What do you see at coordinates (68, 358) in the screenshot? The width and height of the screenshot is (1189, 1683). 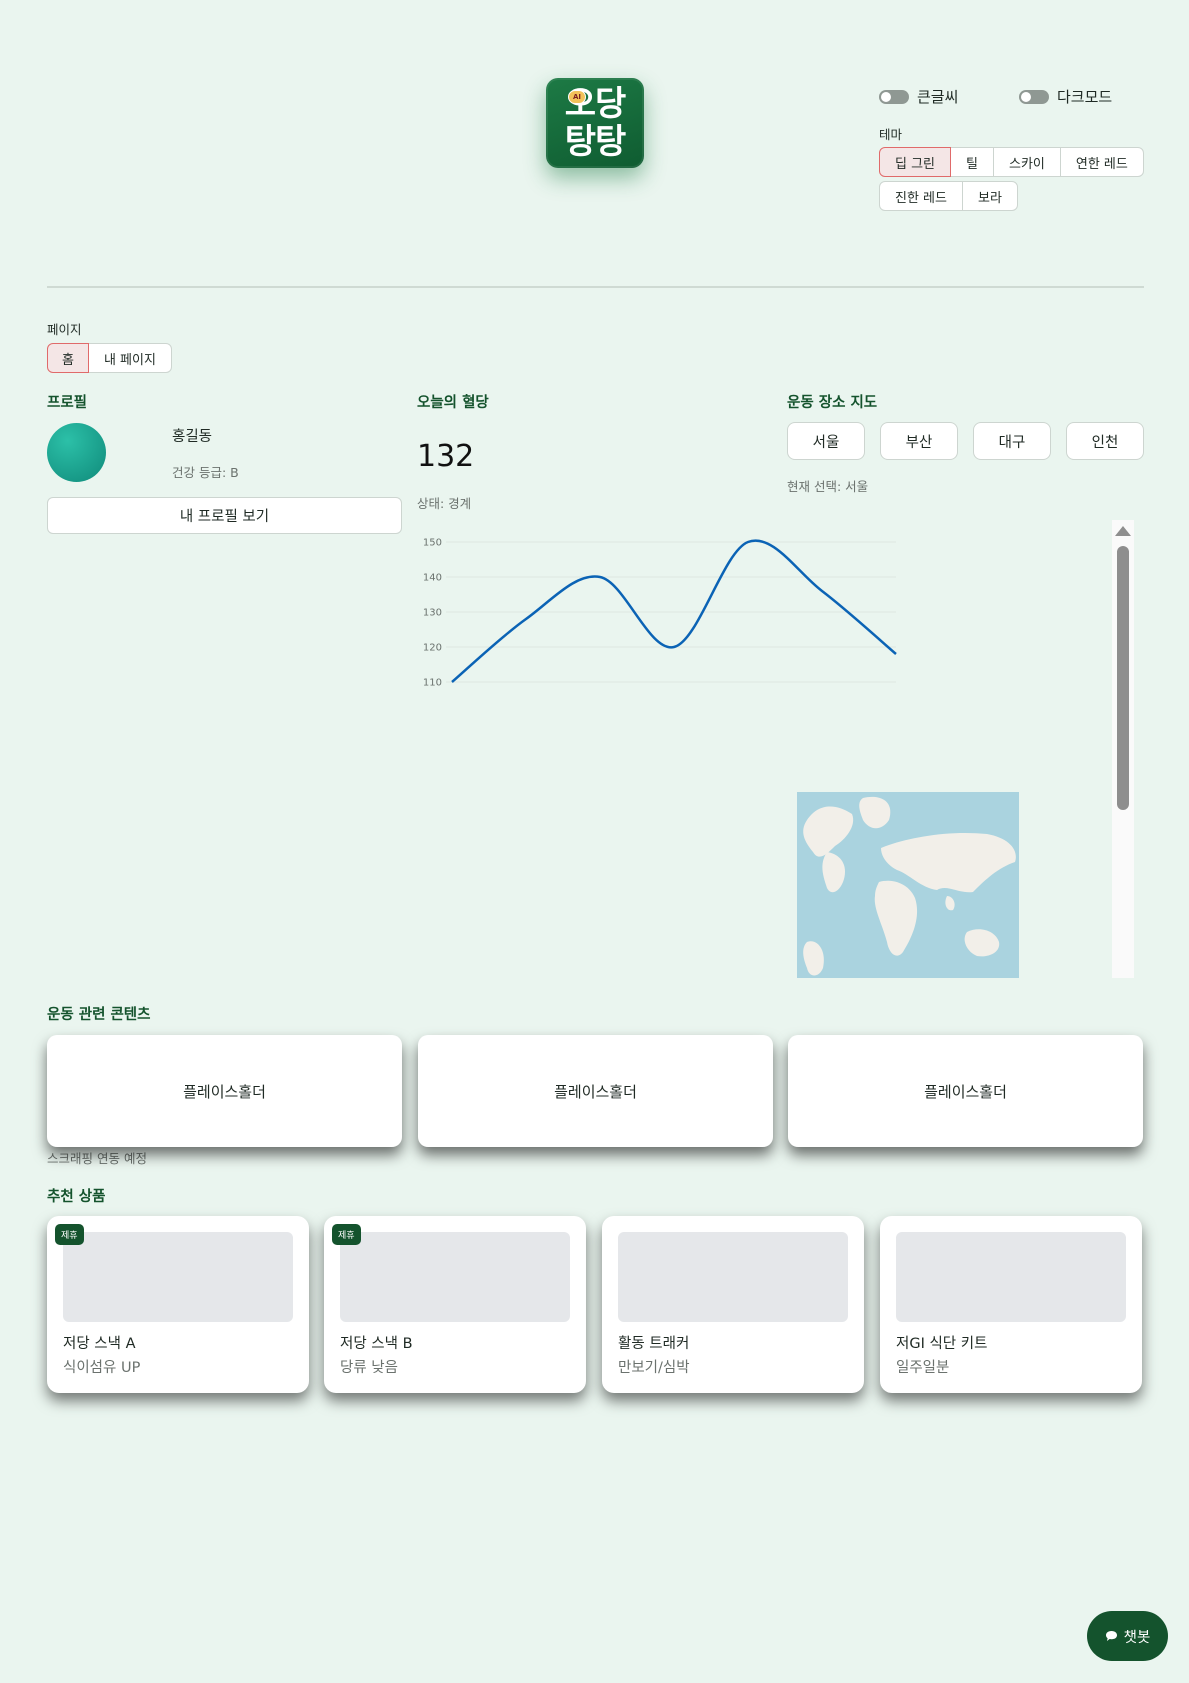 I see `page-tab-home: 홈` at bounding box center [68, 358].